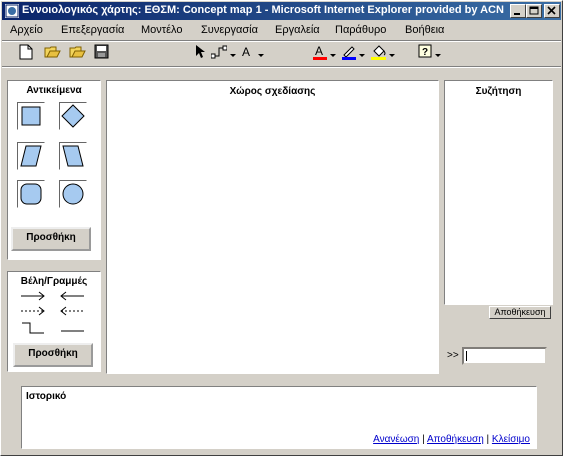 This screenshot has width=563, height=456. I want to click on history-links: Ανανέωση | Αποθήκευση | Κλείσιμο, so click(451, 439).